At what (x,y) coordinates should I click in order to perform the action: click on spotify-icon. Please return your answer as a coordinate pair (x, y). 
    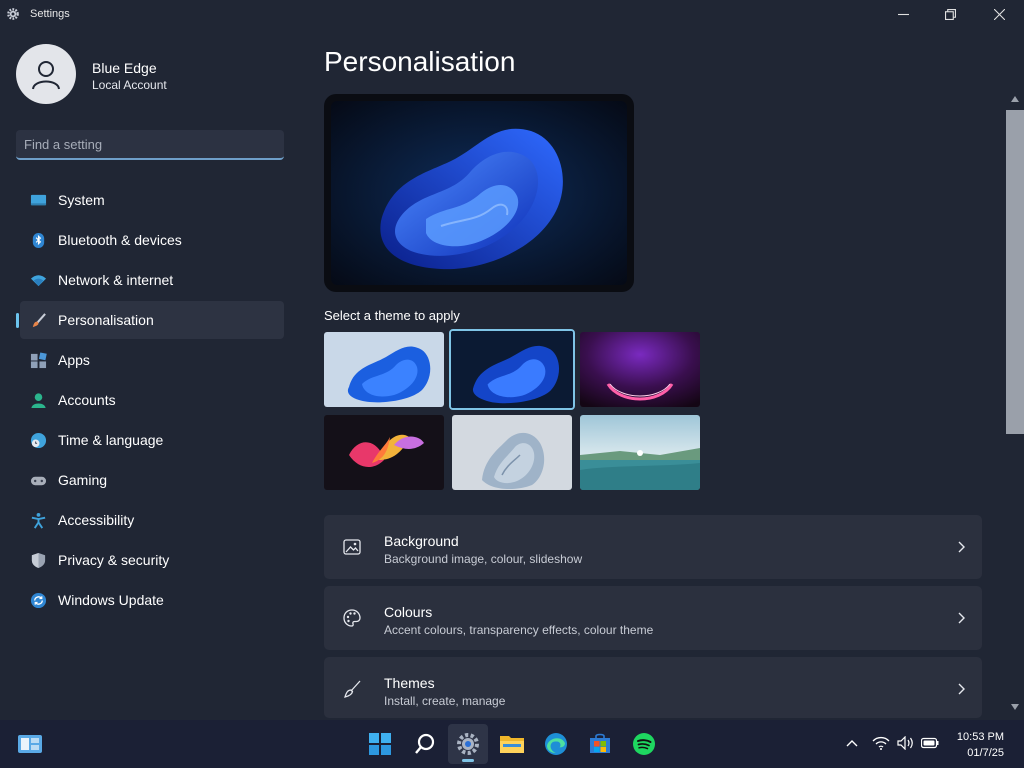
    Looking at the image, I should click on (644, 744).